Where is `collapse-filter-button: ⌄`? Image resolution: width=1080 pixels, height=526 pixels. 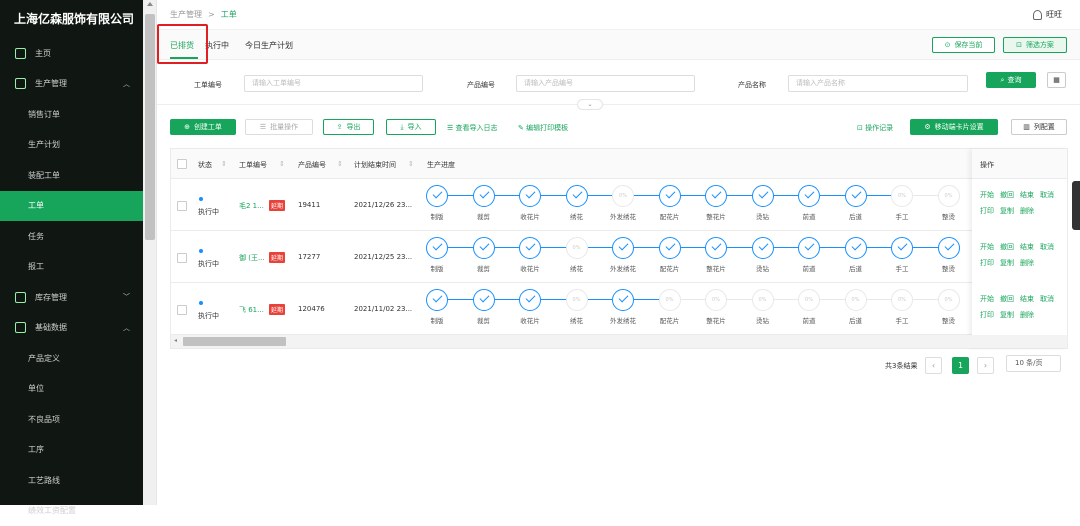
collapse-filter-button: ⌄ is located at coordinates (590, 104).